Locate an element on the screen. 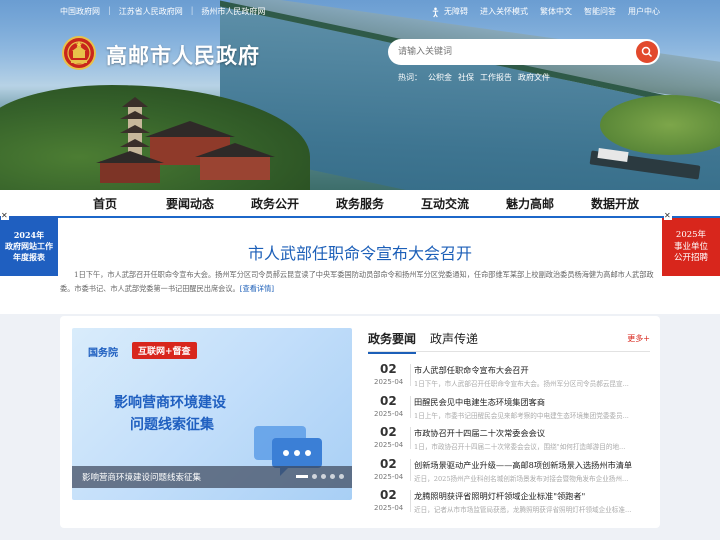 This screenshot has width=720, height=540. nav-item-gov-disclosure: 政务公开 is located at coordinates (275, 204).